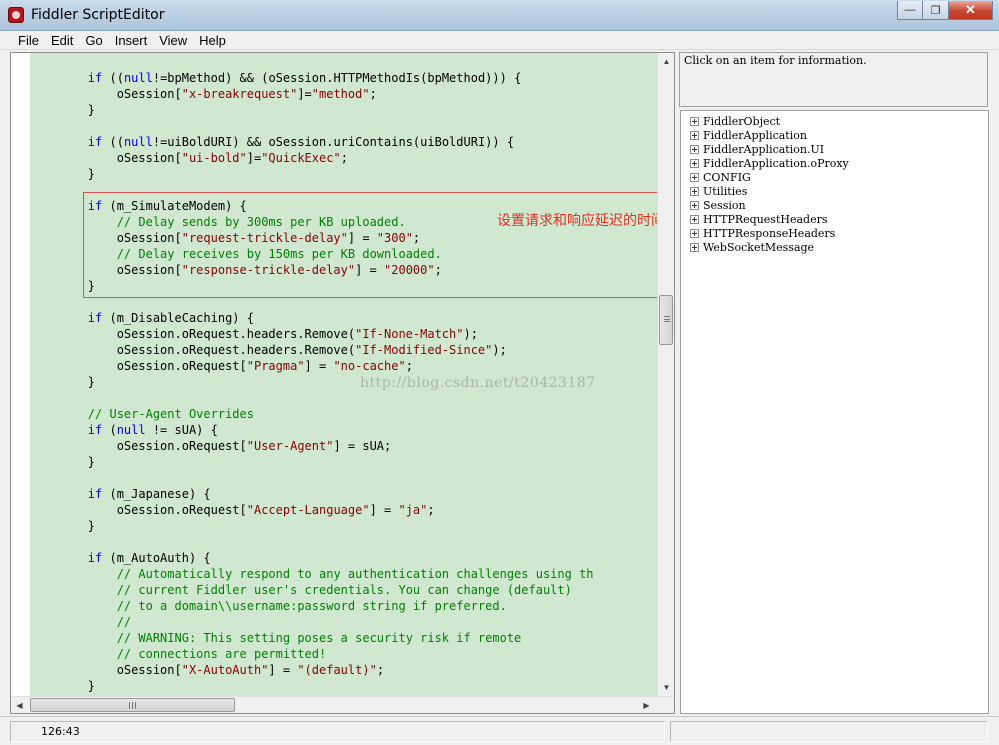 Image resolution: width=999 pixels, height=745 pixels. What do you see at coordinates (113, 142) in the screenshot?
I see `code-token: ((` at bounding box center [113, 142].